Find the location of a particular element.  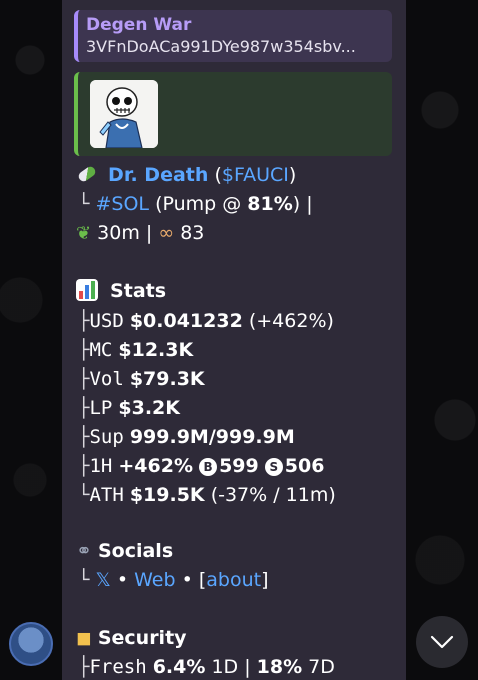

stat-mc: ├MC $12.3K is located at coordinates (135, 350).